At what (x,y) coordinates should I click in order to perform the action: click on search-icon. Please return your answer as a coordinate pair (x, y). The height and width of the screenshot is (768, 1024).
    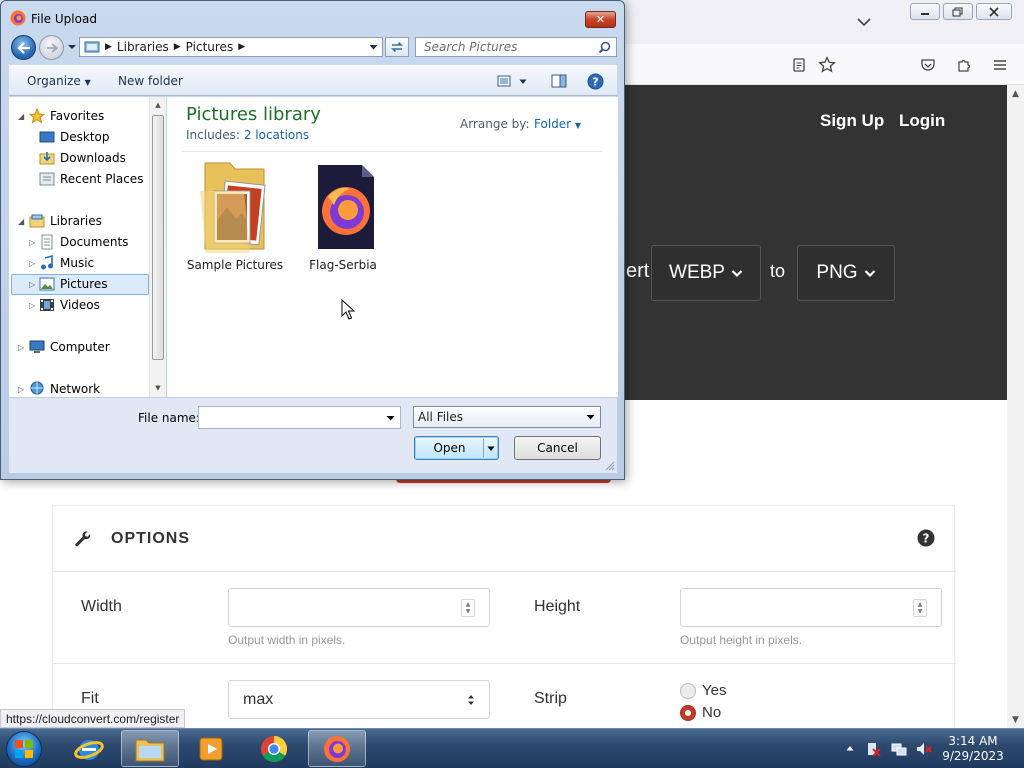
    Looking at the image, I should click on (604, 47).